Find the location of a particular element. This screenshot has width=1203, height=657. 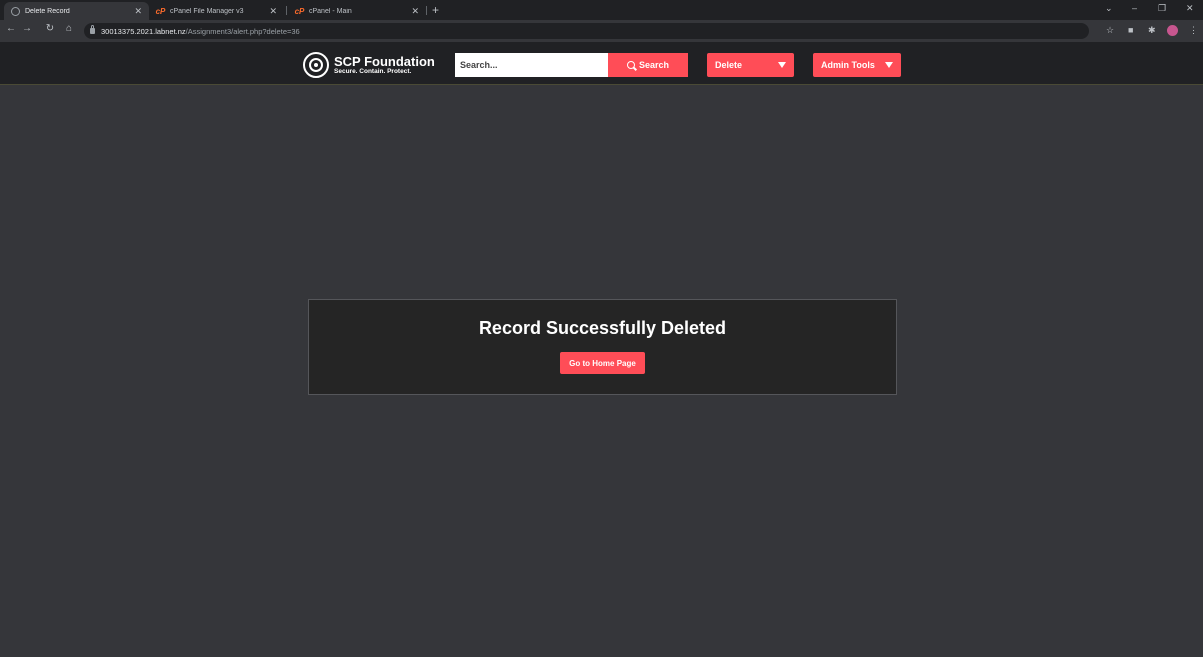

alert-title: Record Successfully Deleted is located at coordinates (602, 328).